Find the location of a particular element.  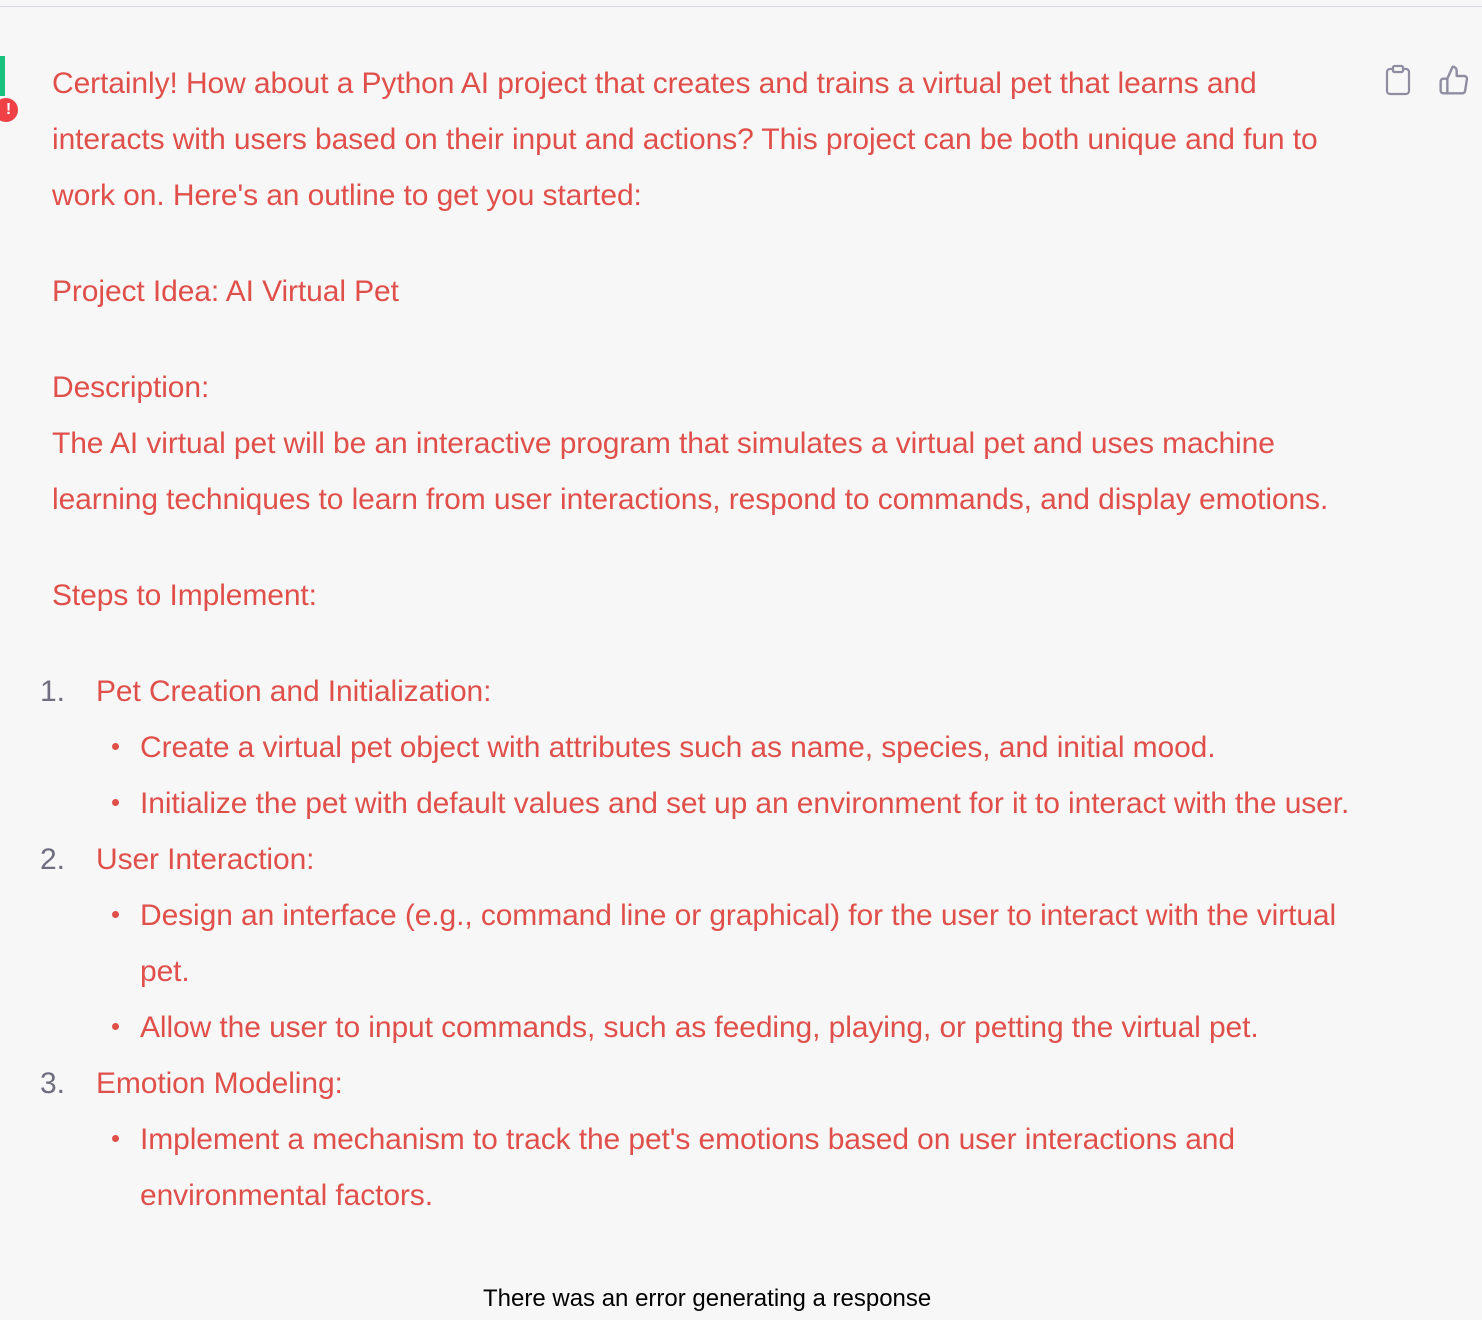

thumbs-up-icon is located at coordinates (1454, 80).